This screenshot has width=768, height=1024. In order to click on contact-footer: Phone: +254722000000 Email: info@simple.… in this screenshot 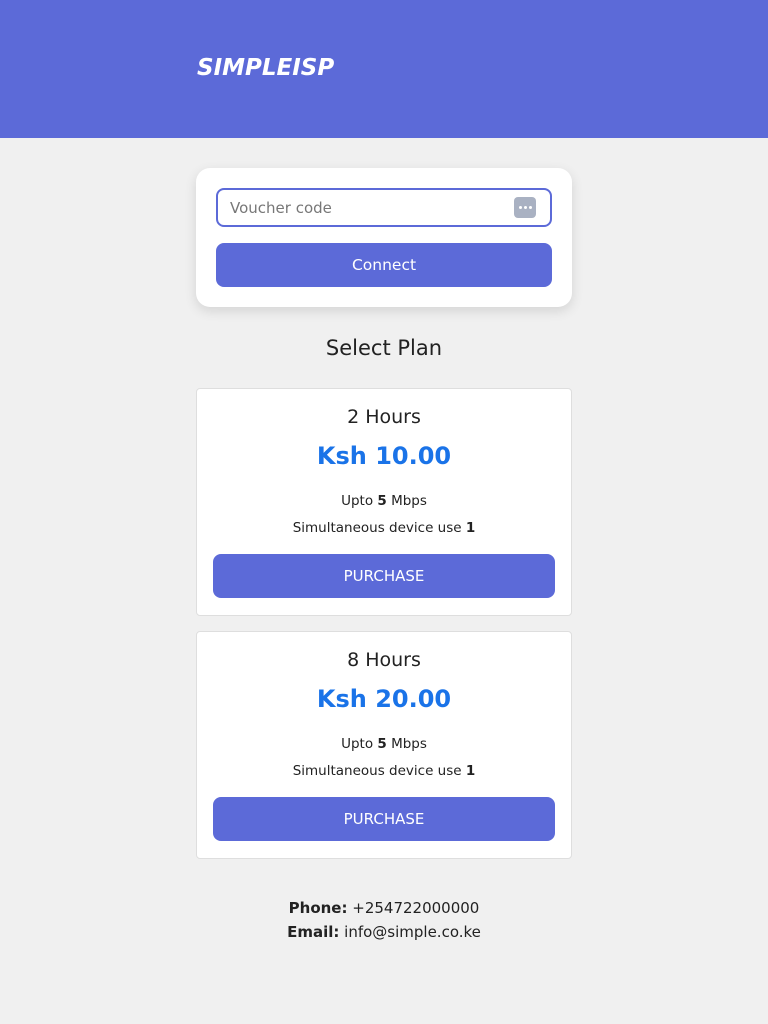, I will do `click(384, 920)`.